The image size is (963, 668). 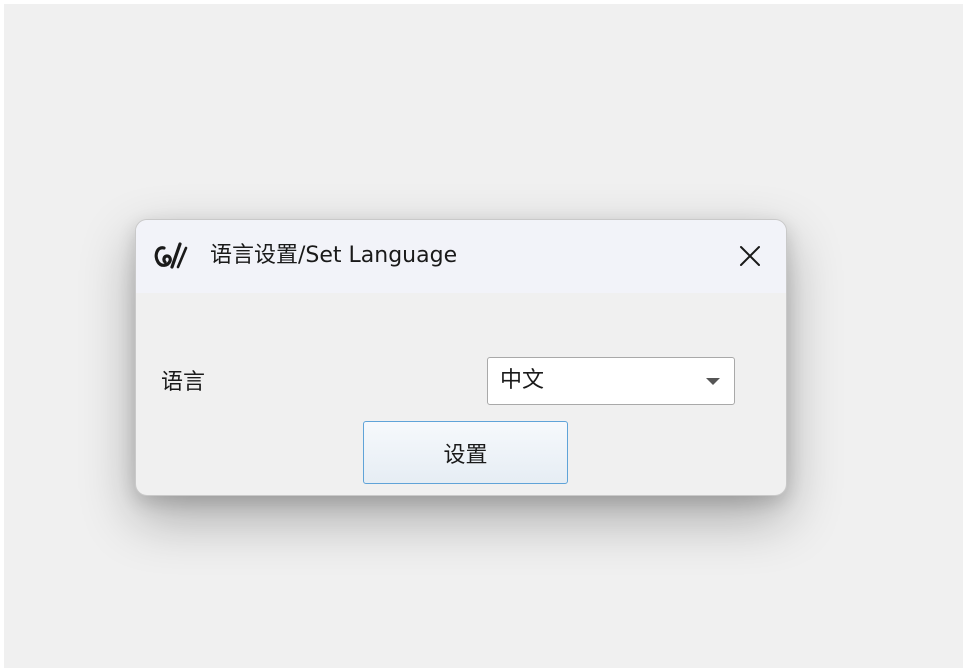 I want to click on close-icon, so click(x=750, y=256).